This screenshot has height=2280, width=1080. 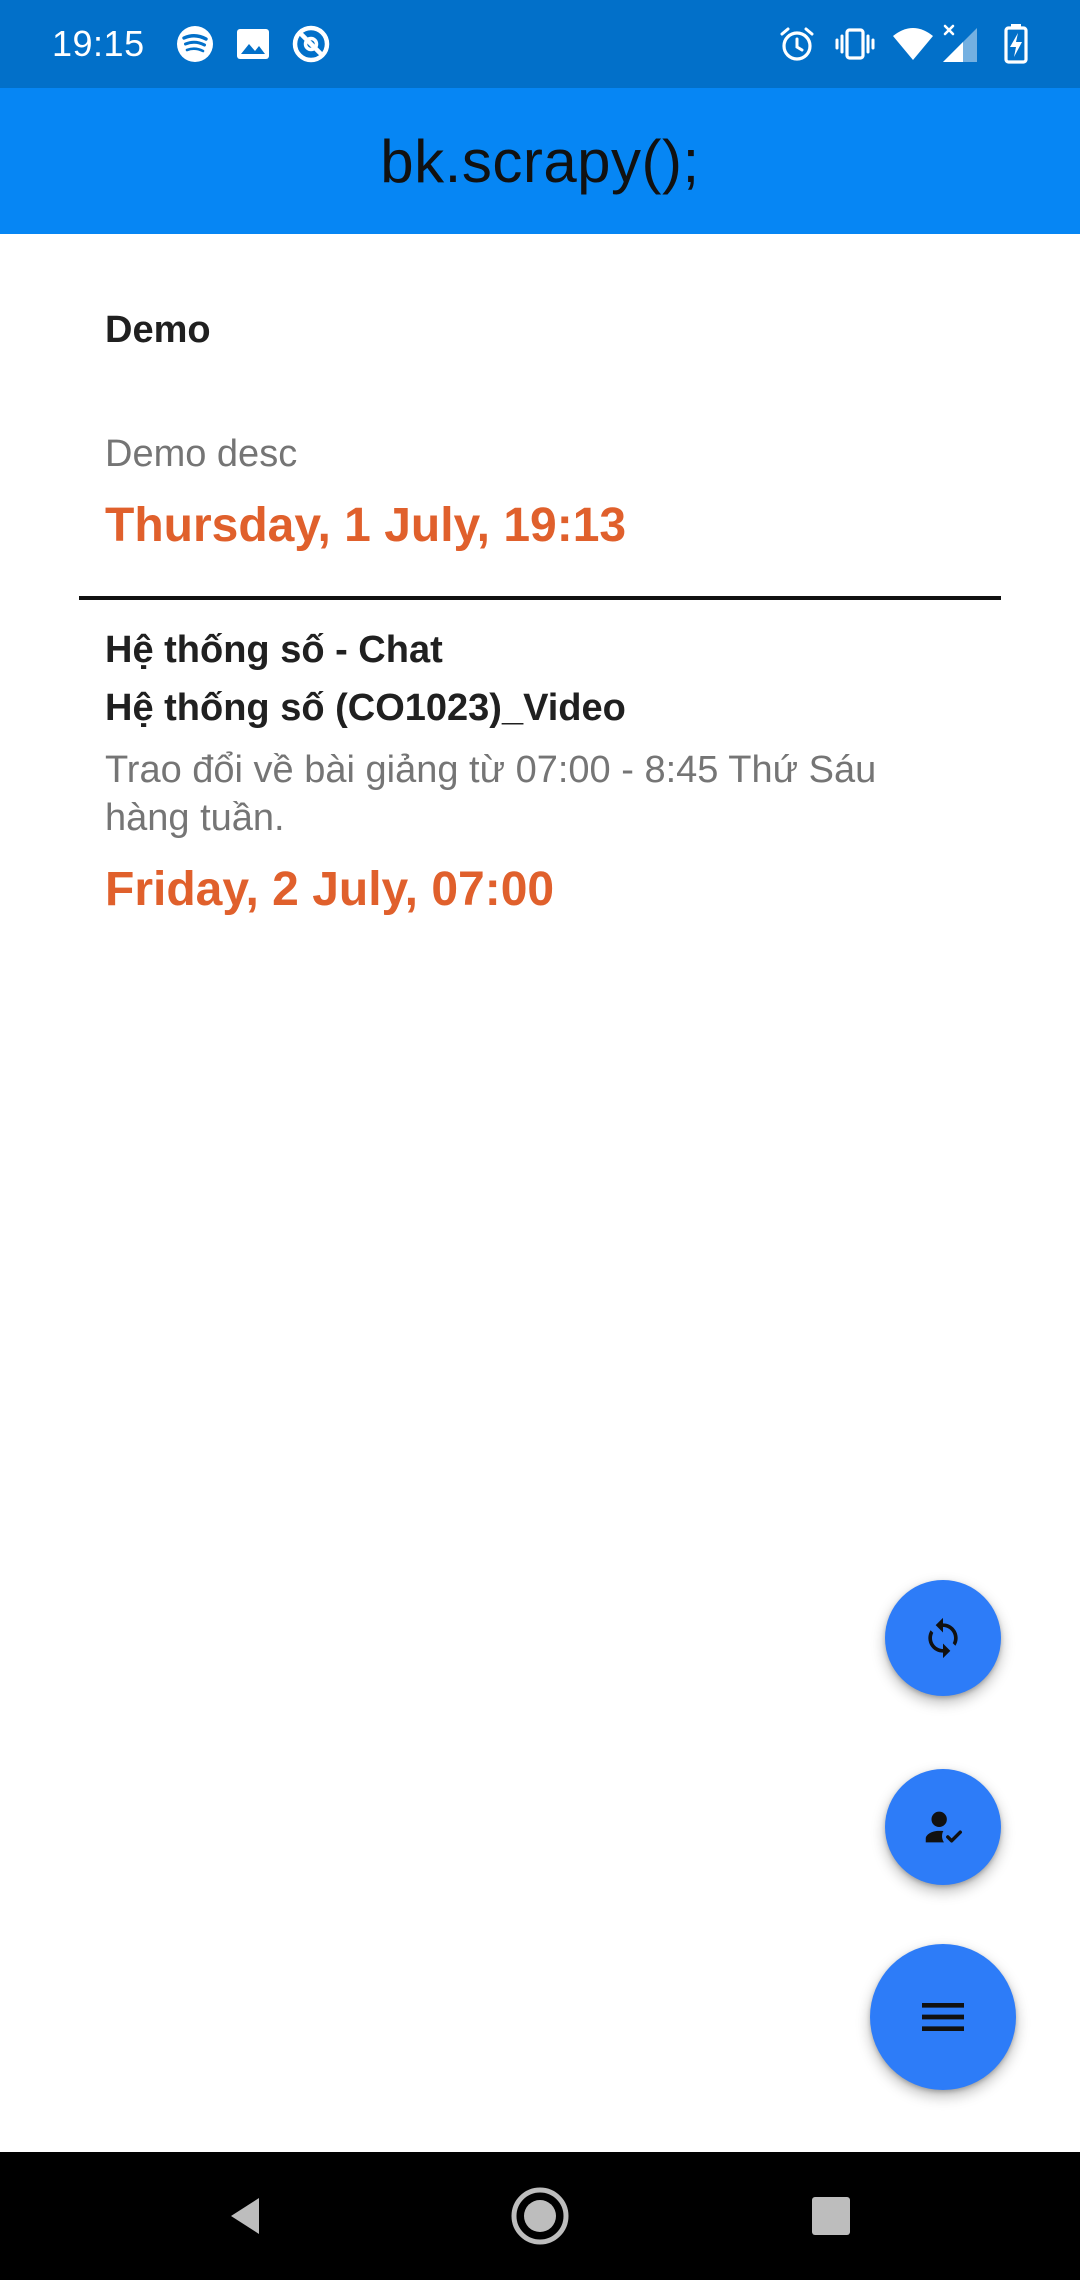 I want to click on menu-icon, so click(x=943, y=2017).